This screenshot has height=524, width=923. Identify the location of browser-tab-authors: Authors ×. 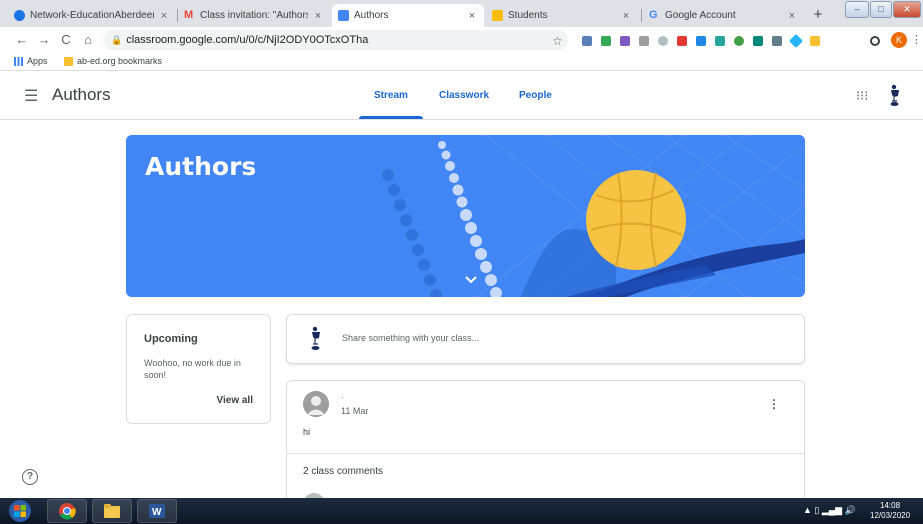
(408, 15).